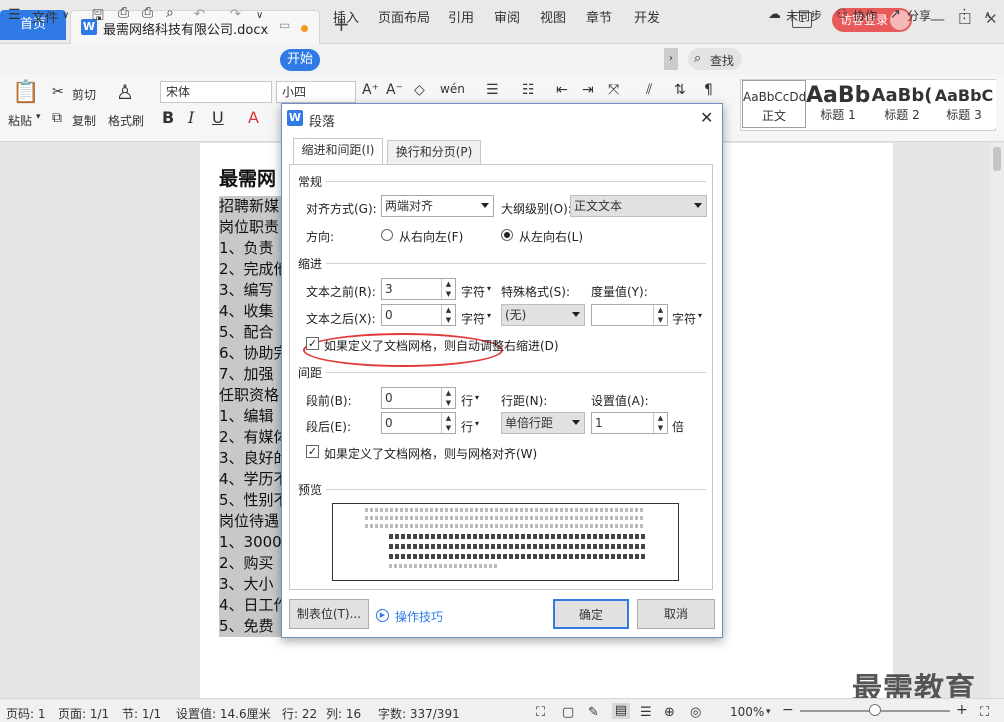 The image size is (1004, 722). Describe the element at coordinates (984, 712) in the screenshot. I see `fit-page-icon: ⛶` at that location.